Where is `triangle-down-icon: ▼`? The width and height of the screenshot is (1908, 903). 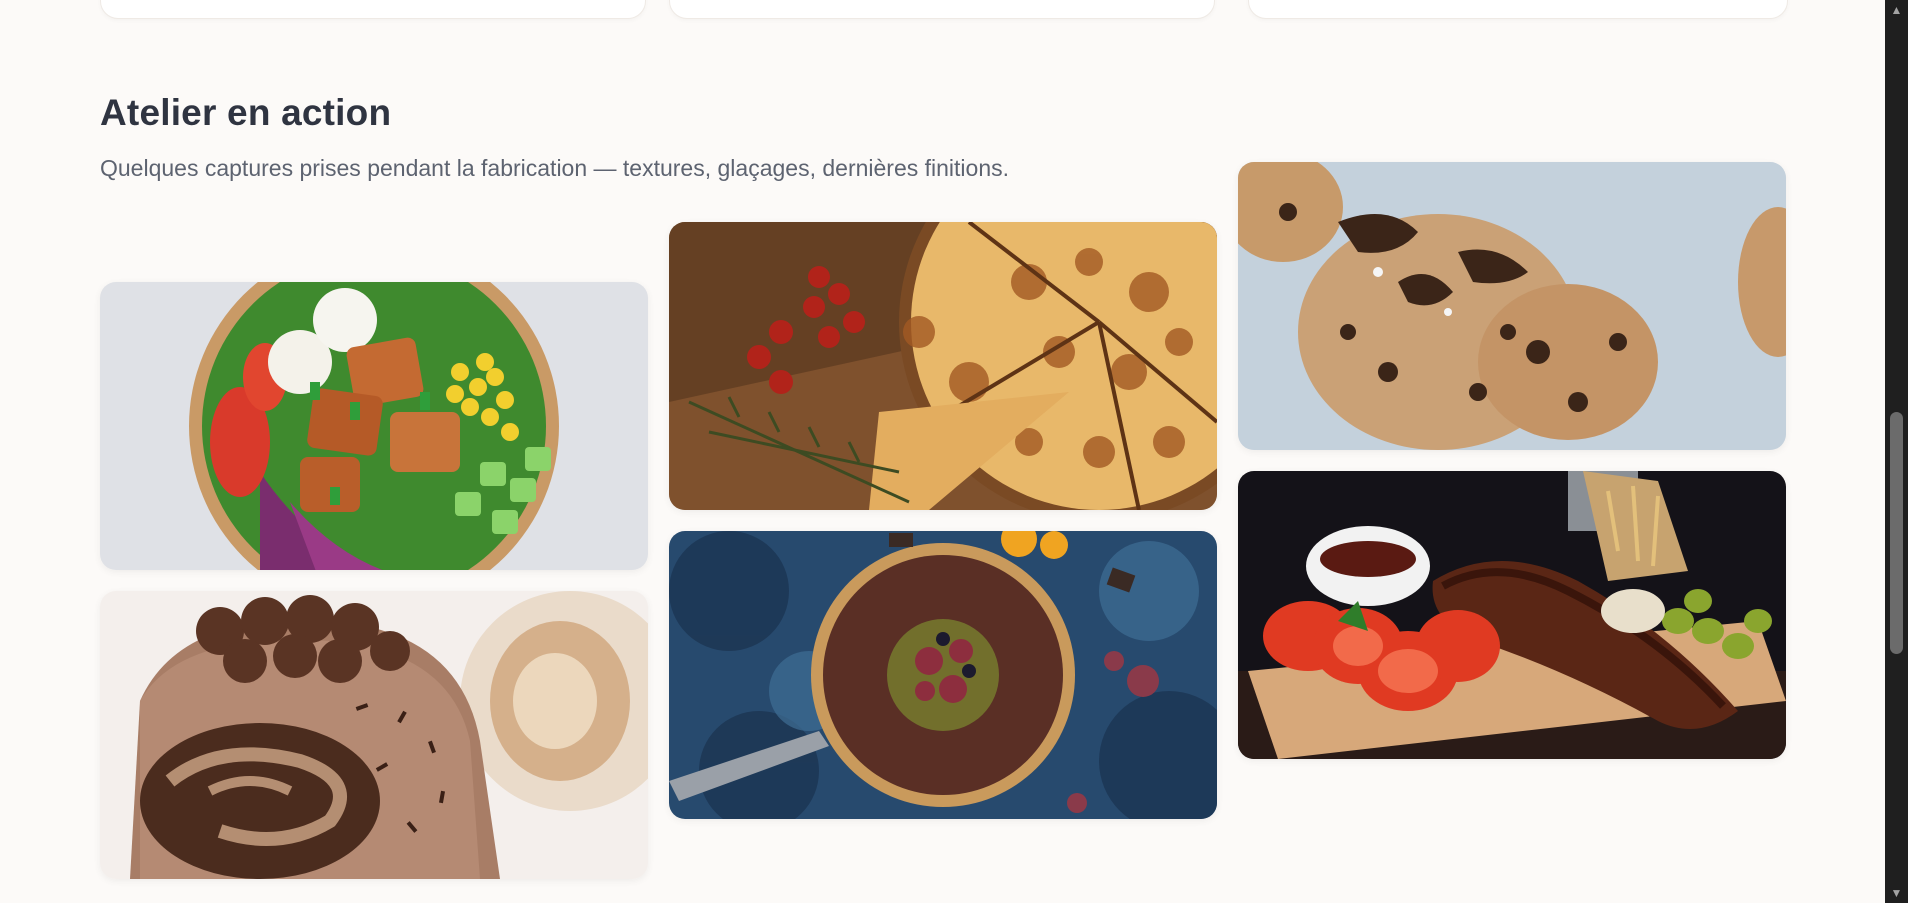
triangle-down-icon: ▼ is located at coordinates (1896, 893).